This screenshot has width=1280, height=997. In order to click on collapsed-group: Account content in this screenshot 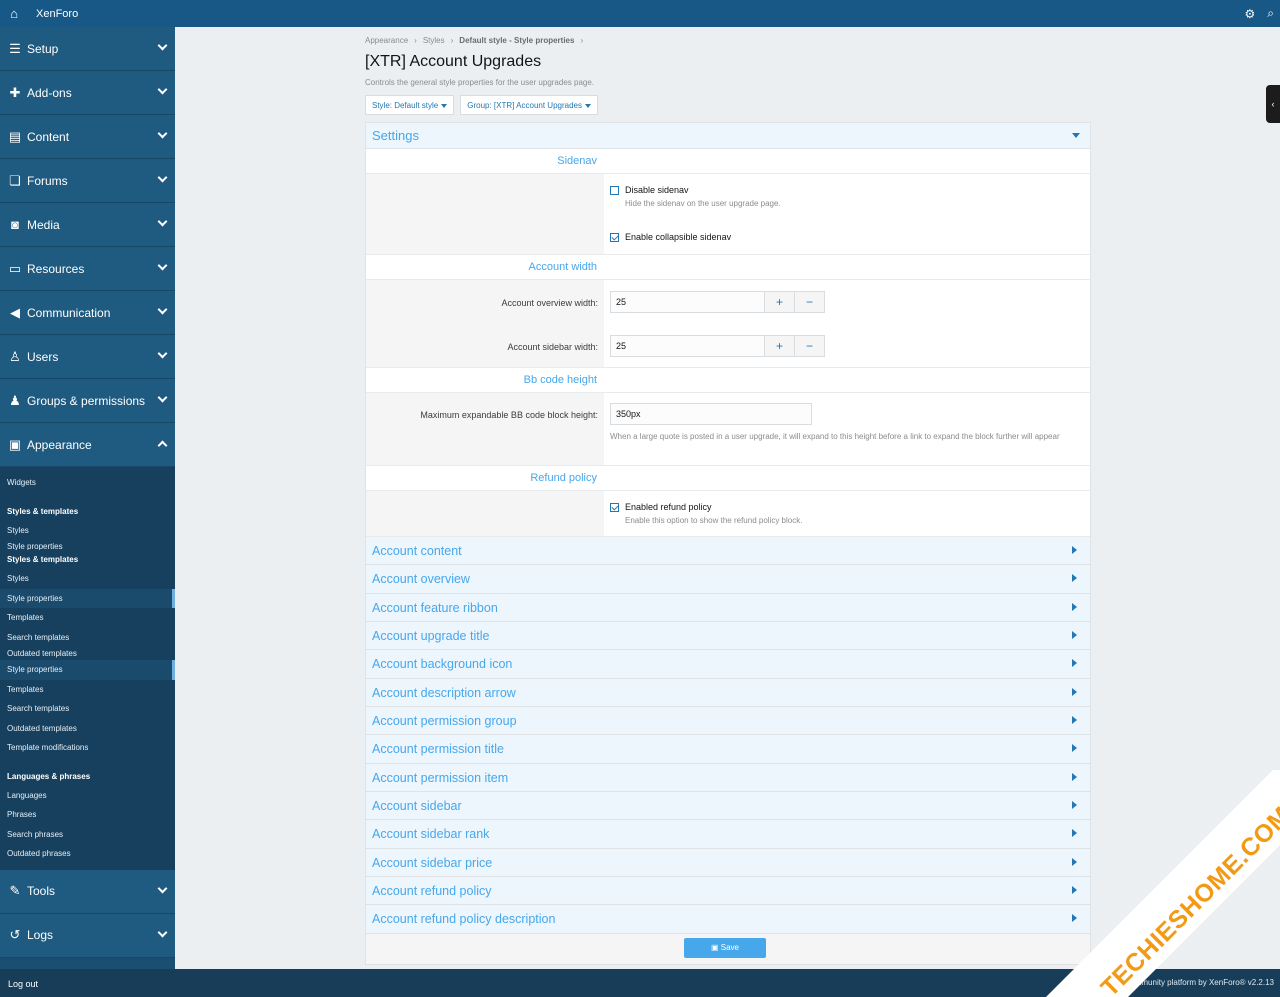, I will do `click(728, 551)`.